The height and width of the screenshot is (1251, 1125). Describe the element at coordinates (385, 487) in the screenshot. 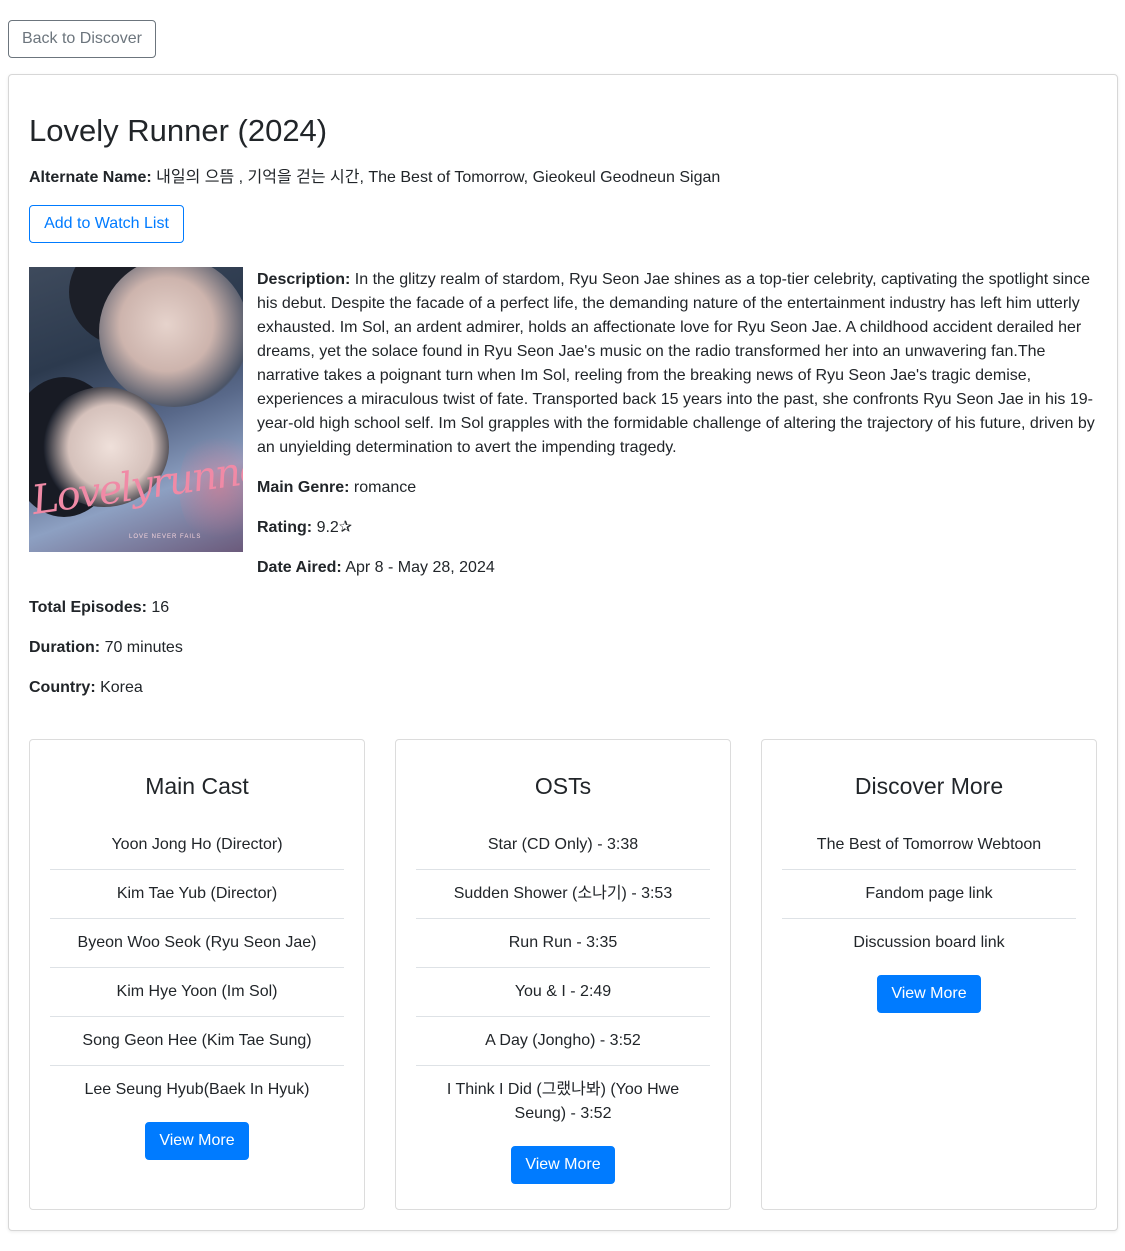

I see `main-genre-value: romance` at that location.